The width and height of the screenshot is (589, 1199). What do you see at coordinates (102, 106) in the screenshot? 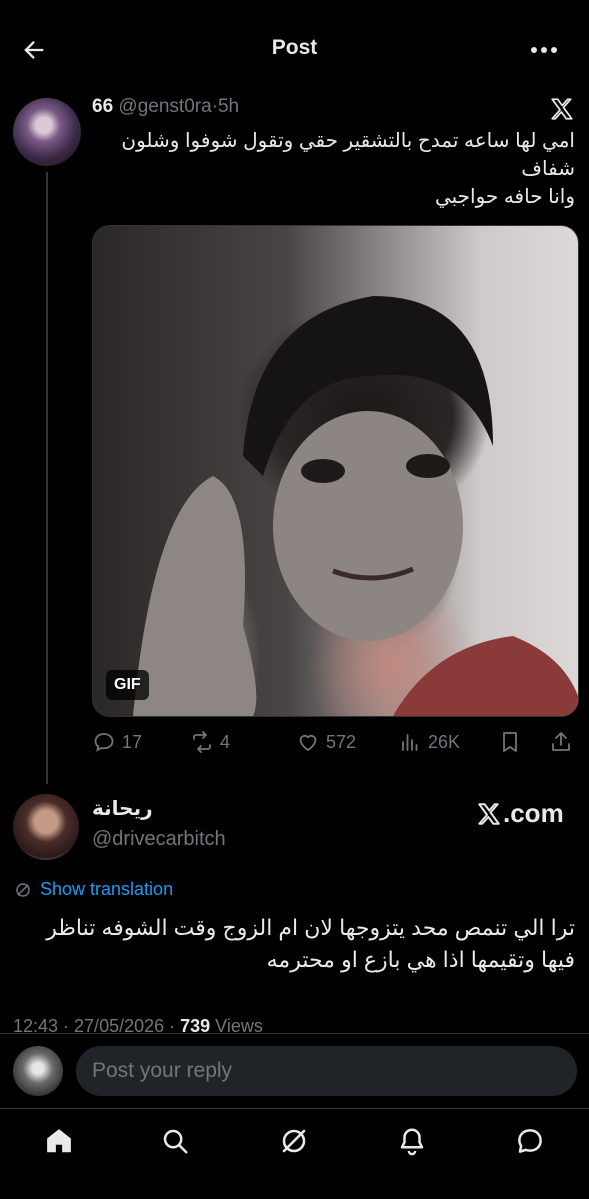
I see `author-name: 66` at bounding box center [102, 106].